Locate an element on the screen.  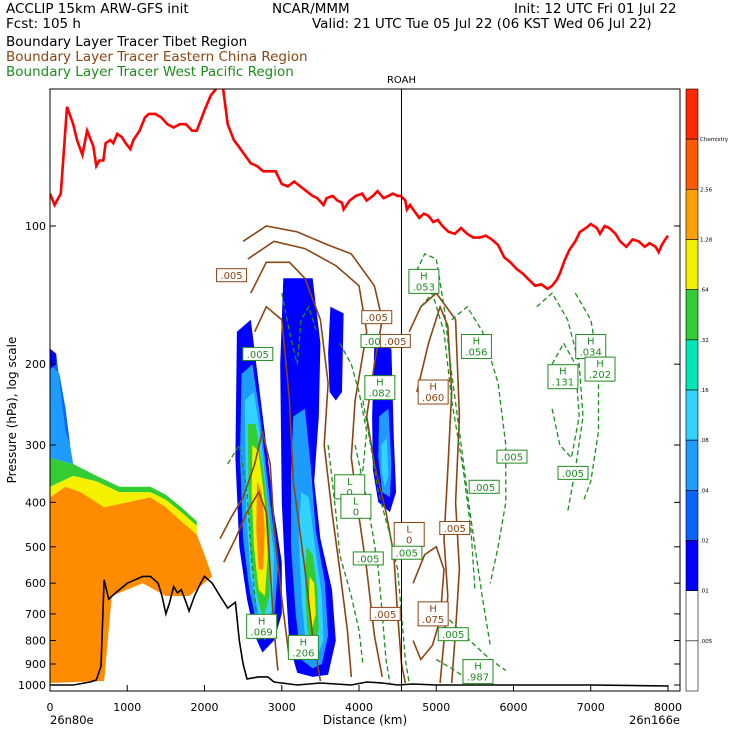
contour-label-value: .987 is located at coordinates (478, 678).